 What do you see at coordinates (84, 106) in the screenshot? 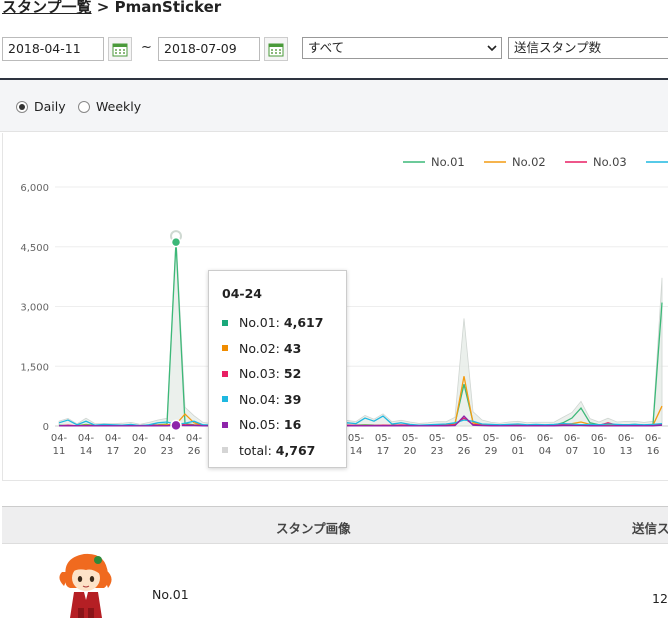
I see `weekly-radio-dot` at bounding box center [84, 106].